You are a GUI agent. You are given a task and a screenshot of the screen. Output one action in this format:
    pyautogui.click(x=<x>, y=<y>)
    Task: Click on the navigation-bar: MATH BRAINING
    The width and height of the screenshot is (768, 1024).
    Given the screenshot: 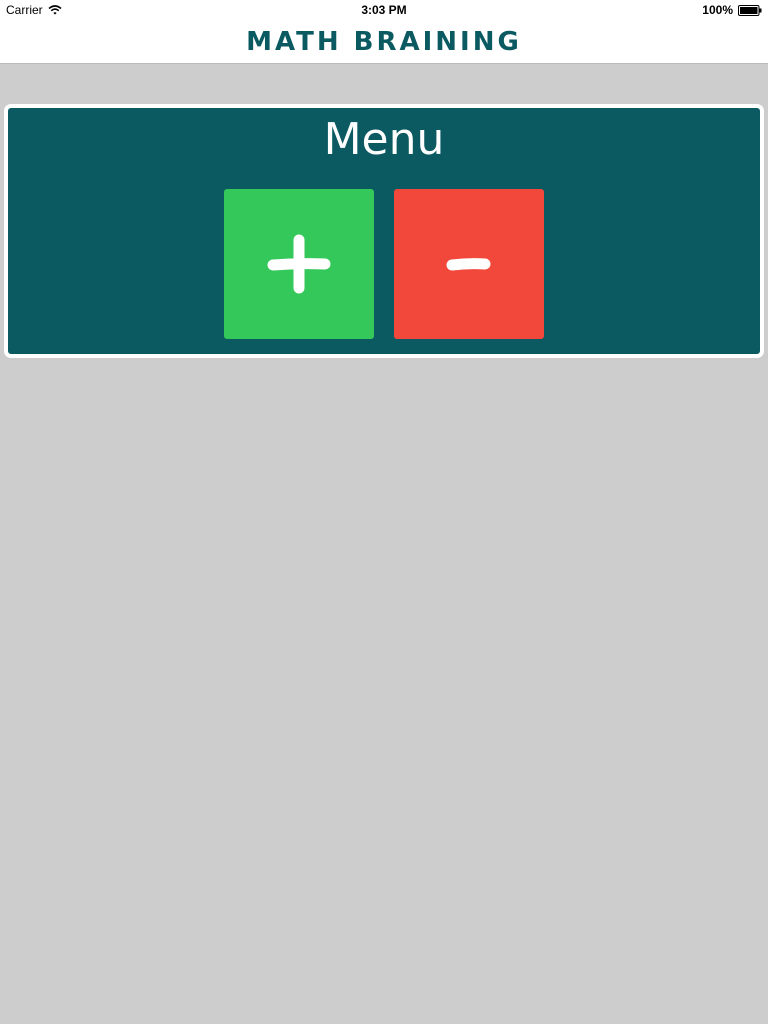 What is the action you would take?
    pyautogui.click(x=384, y=42)
    